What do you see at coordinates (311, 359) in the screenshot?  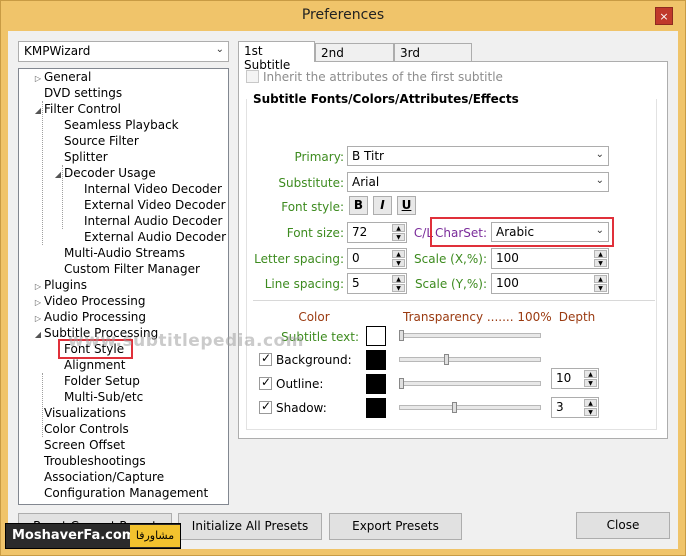 I see `background-row: Background:` at bounding box center [311, 359].